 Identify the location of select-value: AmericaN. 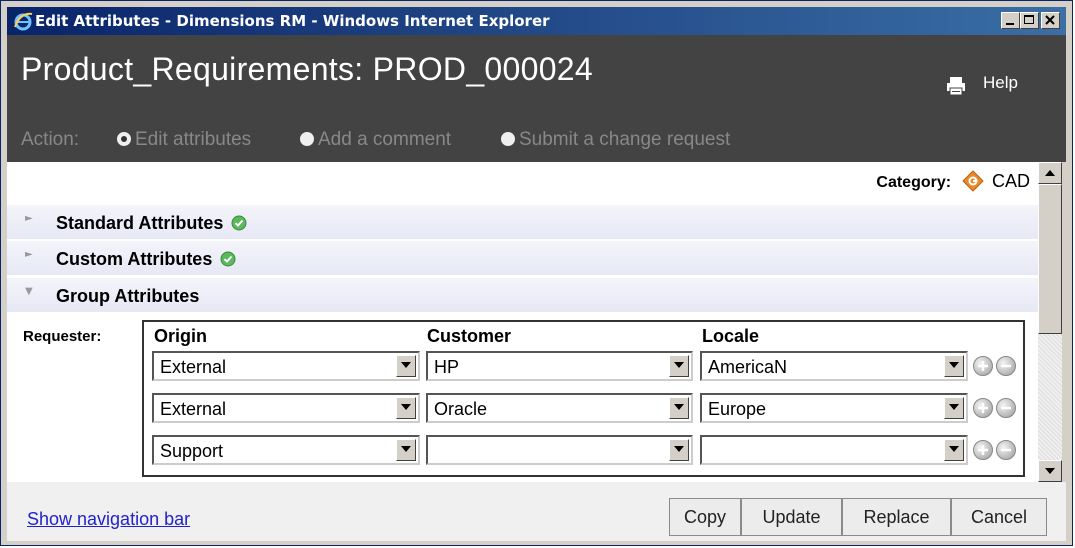
(748, 367).